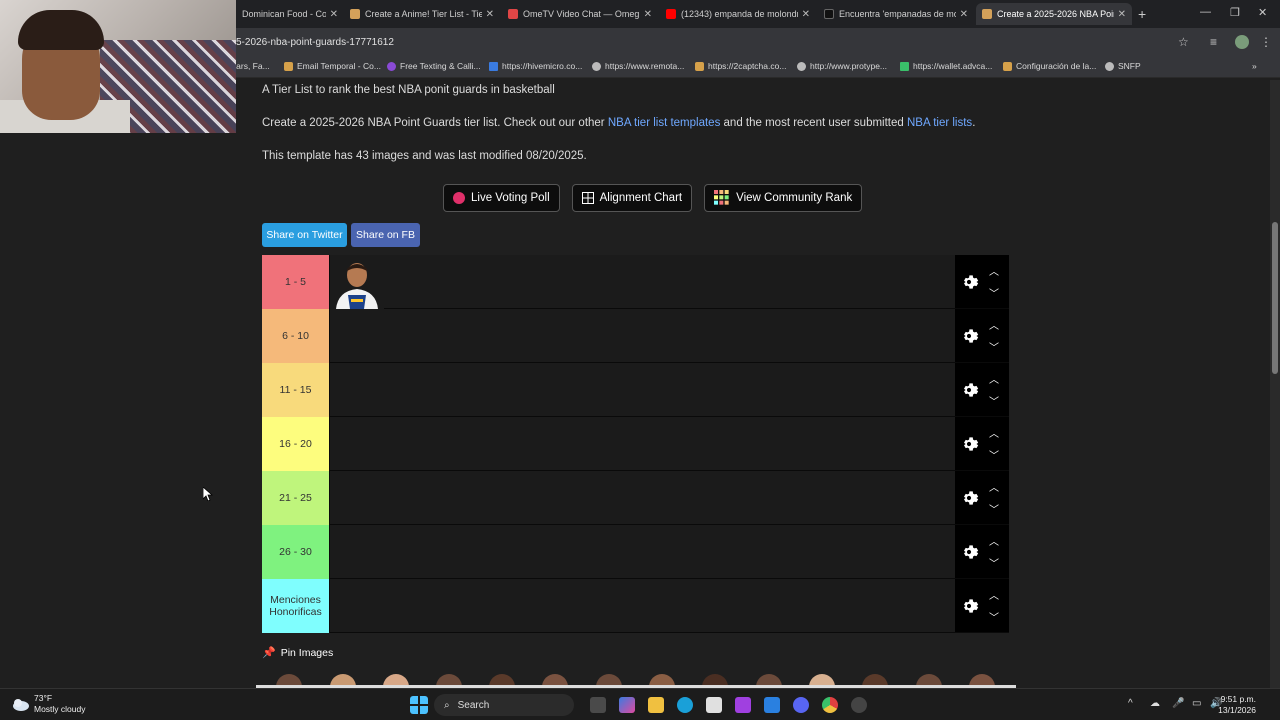 The image size is (1280, 720). I want to click on chrome-icon, so click(830, 705).